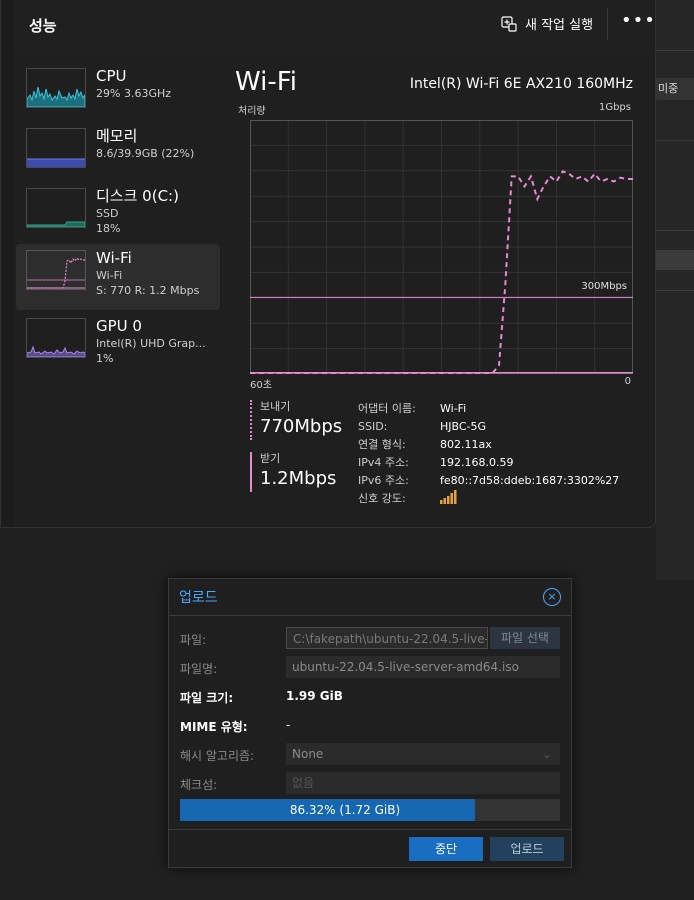 The height and width of the screenshot is (900, 694). Describe the element at coordinates (199, 785) in the screenshot. I see `checksum-label: 체크섬:` at that location.